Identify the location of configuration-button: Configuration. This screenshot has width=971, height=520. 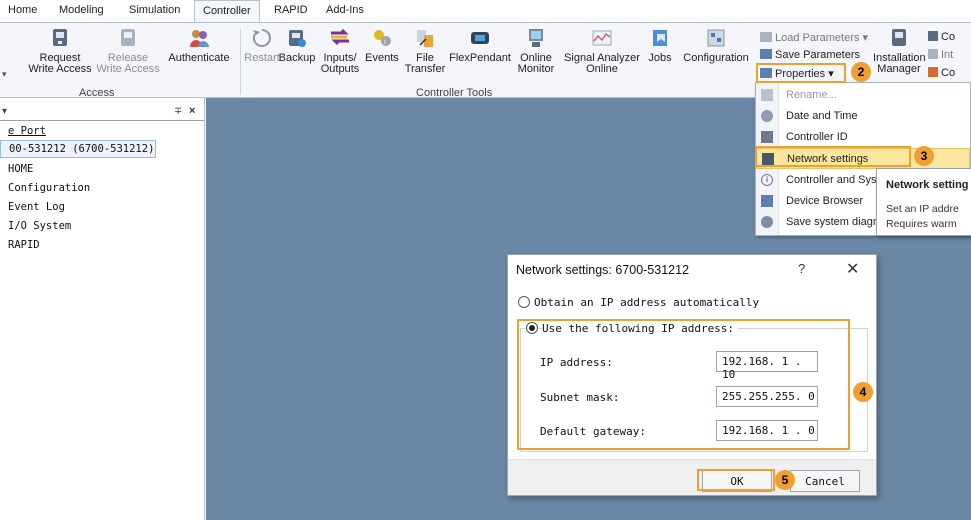
(716, 45).